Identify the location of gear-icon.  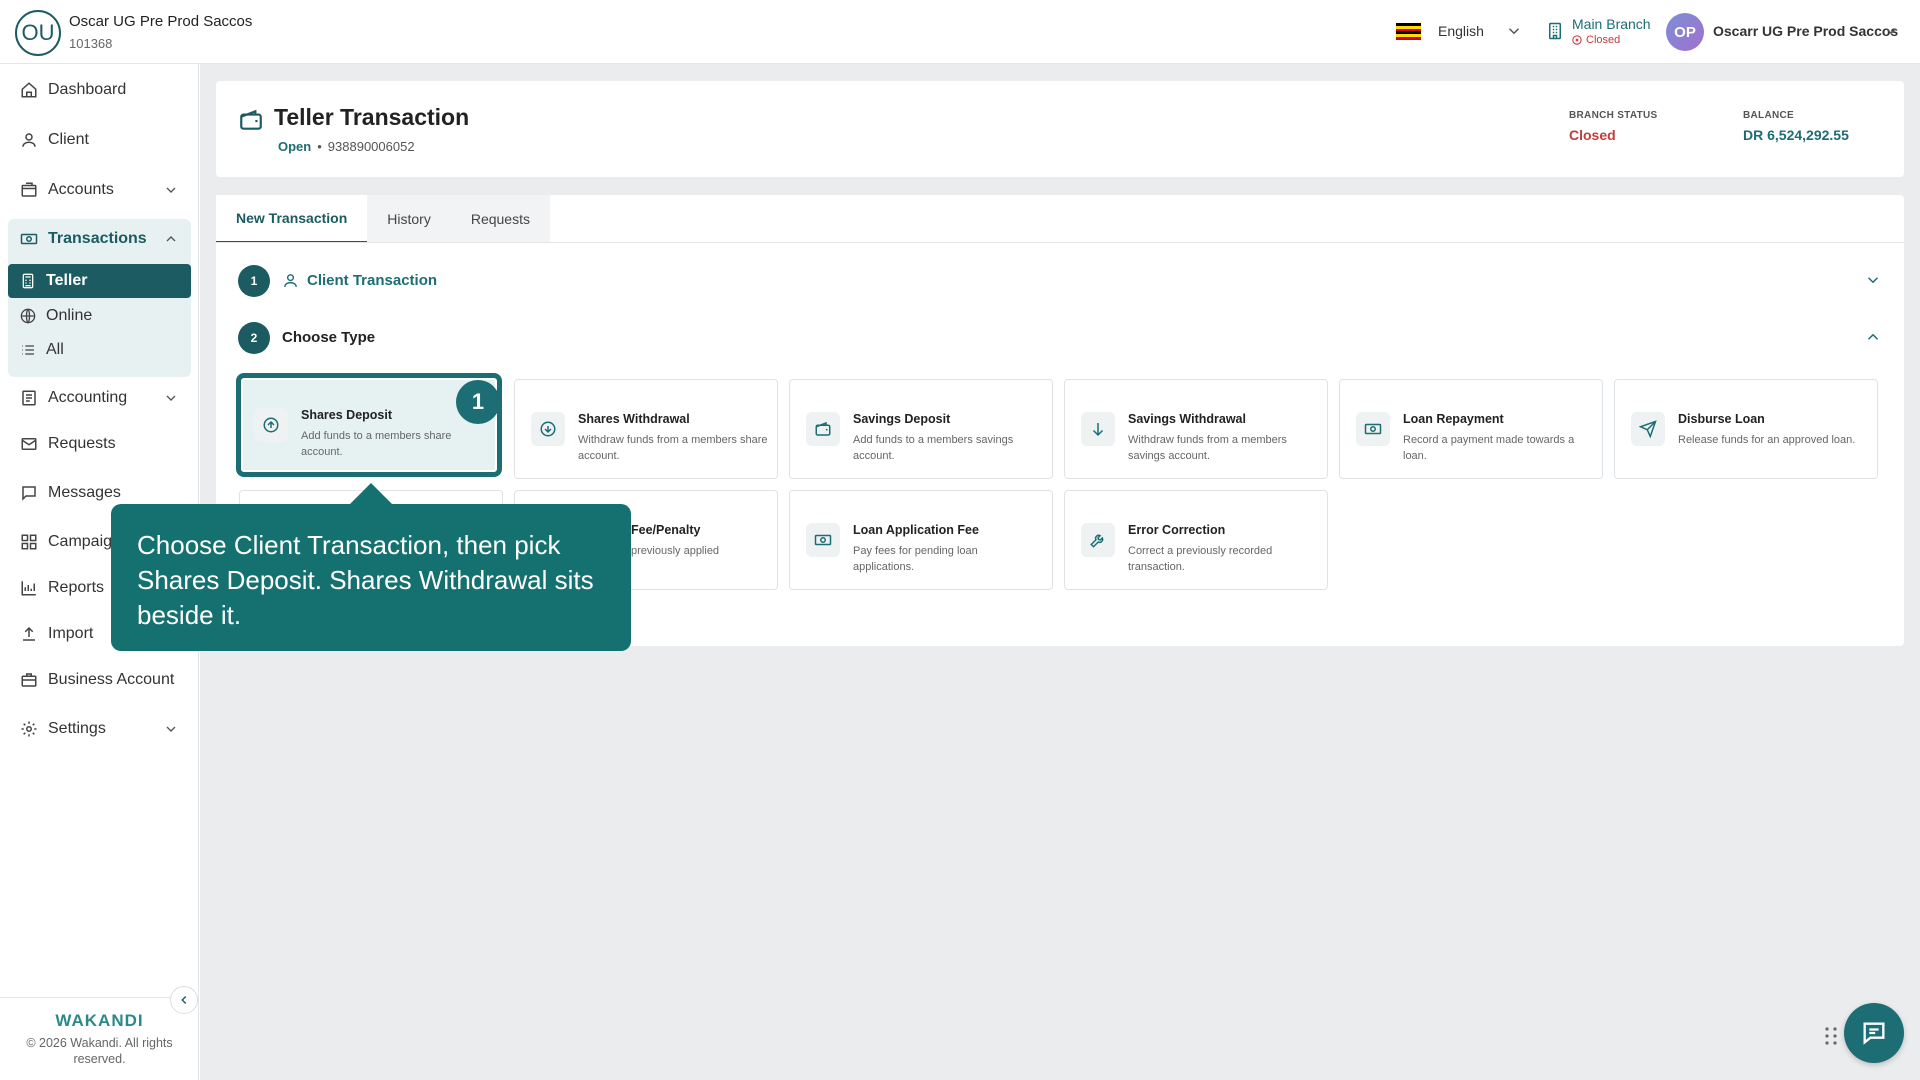
(29, 729).